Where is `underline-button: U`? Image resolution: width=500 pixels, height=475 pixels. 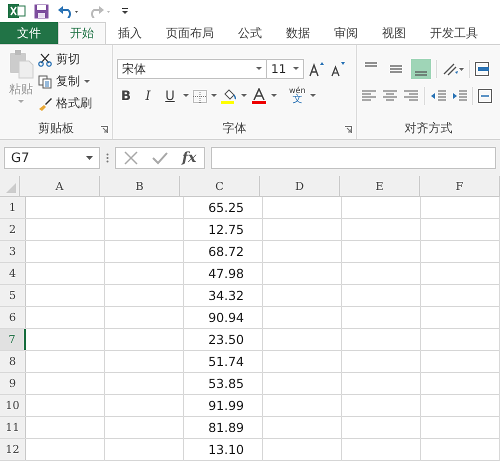
underline-button: U is located at coordinates (170, 96).